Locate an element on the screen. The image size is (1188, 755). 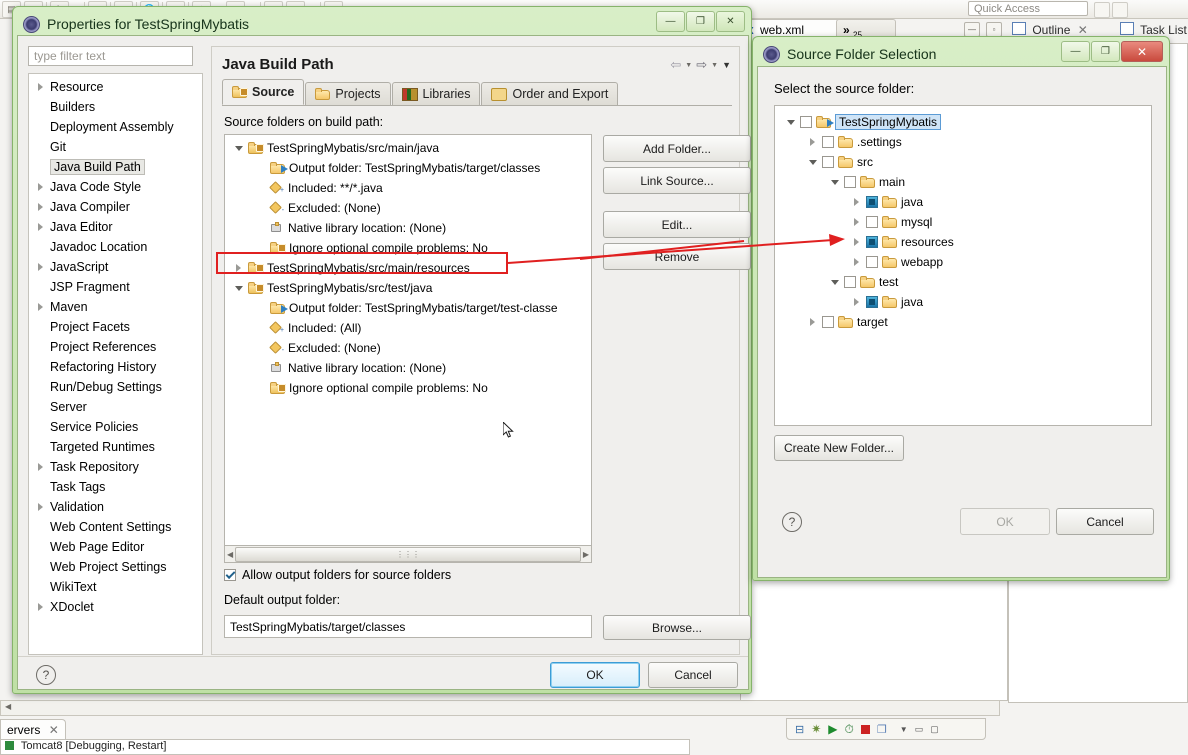
sidebar-item-builders: Builders is located at coordinates (115, 107).